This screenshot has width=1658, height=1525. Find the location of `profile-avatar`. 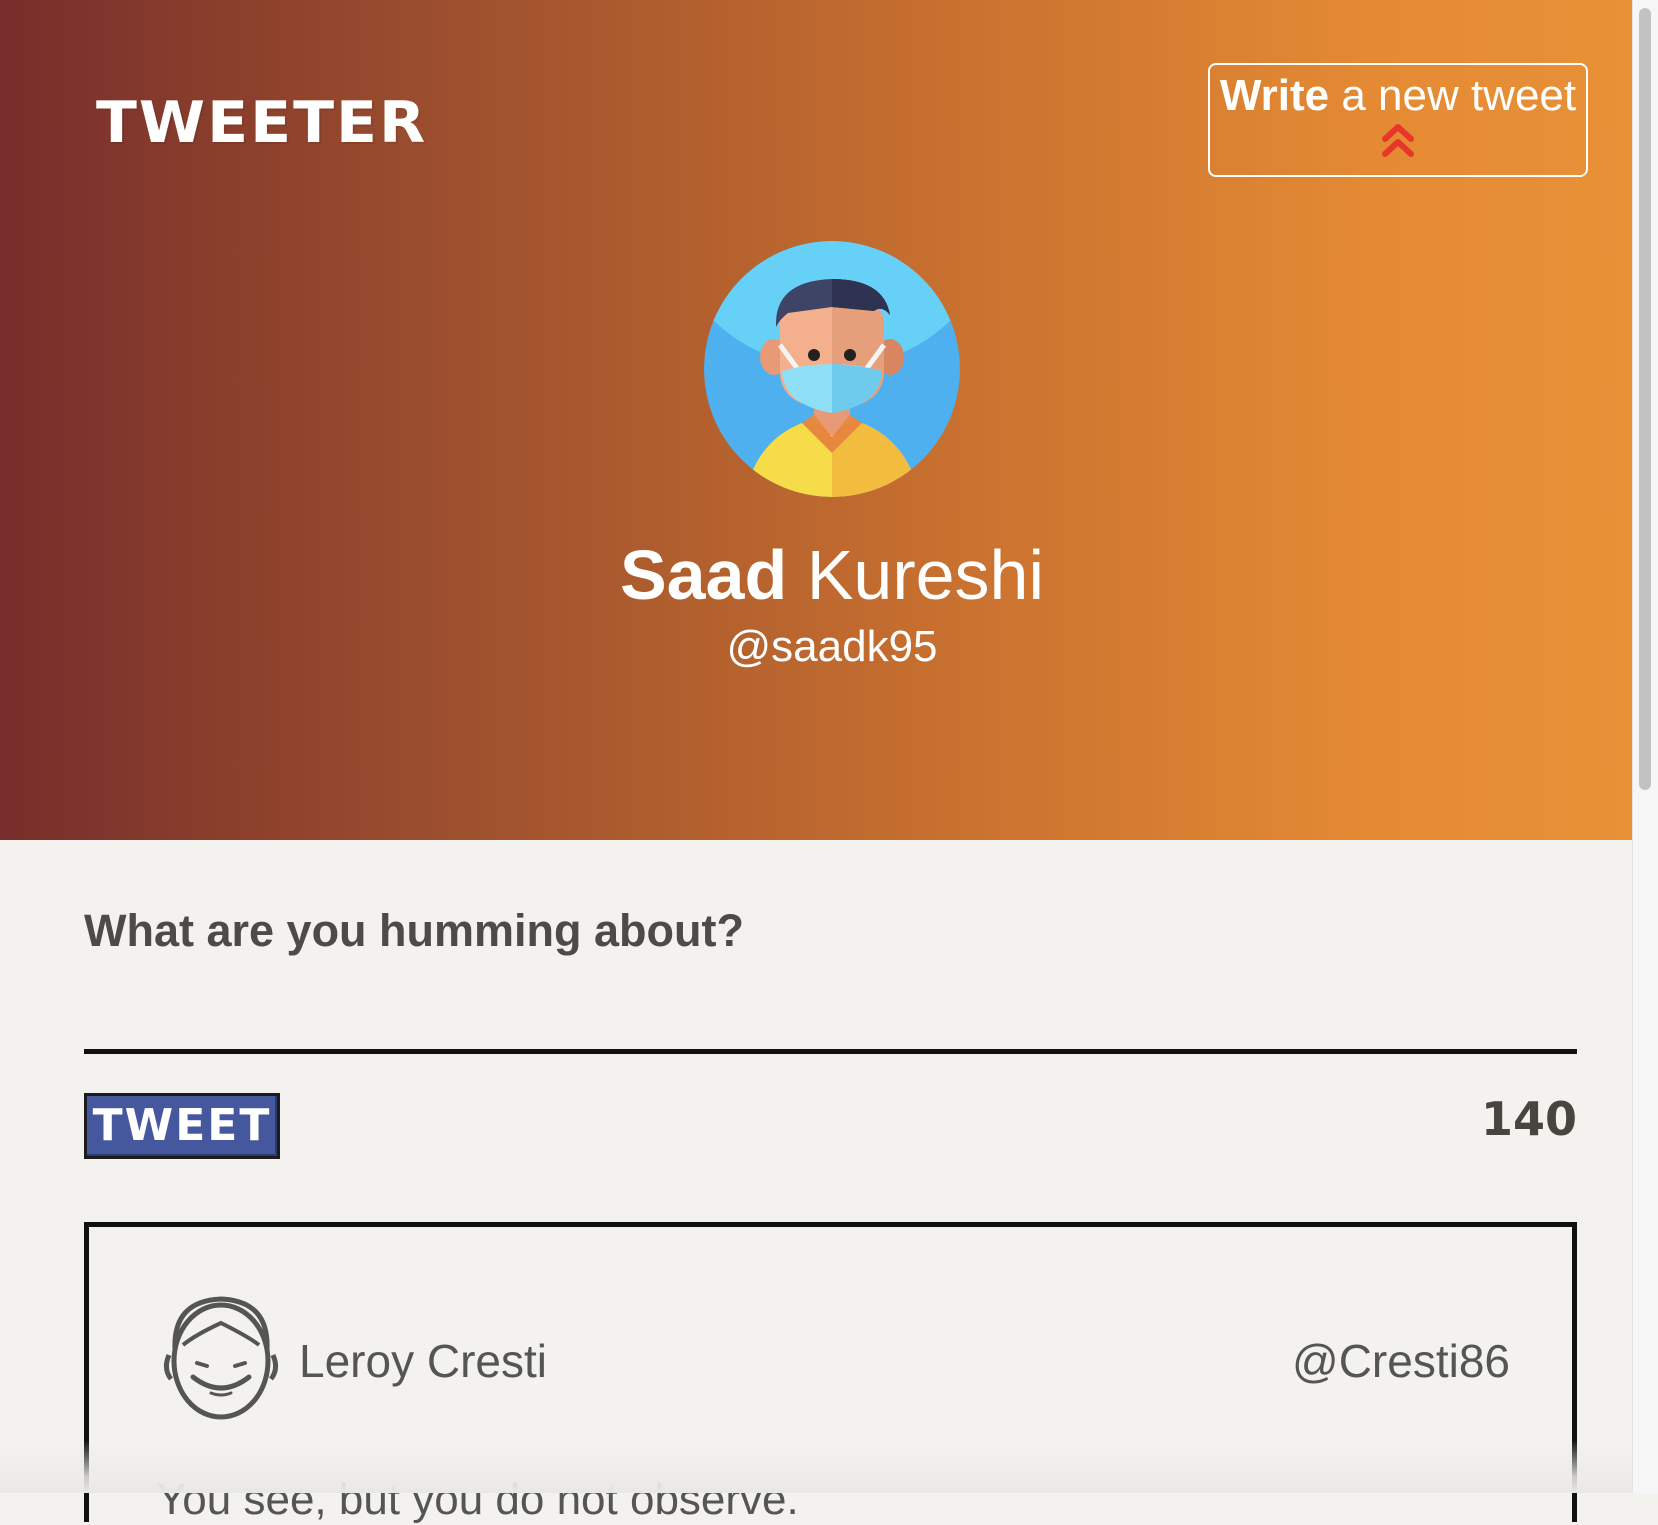

profile-avatar is located at coordinates (832, 369).